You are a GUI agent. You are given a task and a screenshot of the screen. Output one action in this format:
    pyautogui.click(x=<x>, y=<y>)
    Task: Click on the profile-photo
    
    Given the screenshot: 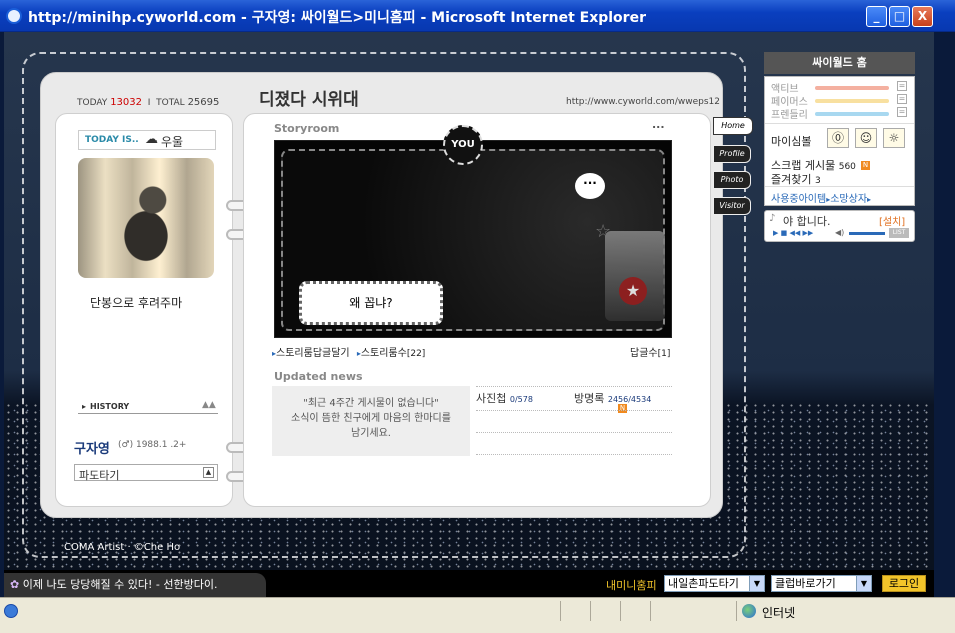 What is the action you would take?
    pyautogui.click(x=146, y=218)
    